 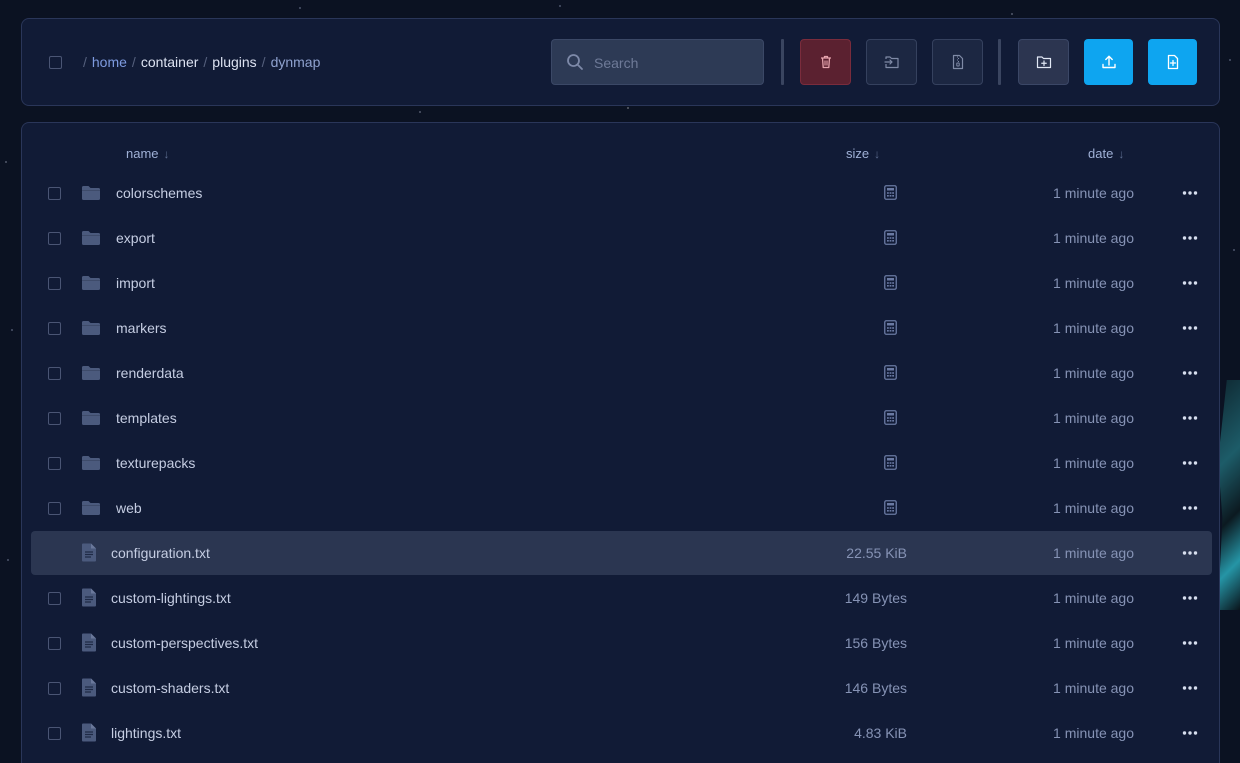 What do you see at coordinates (621, 688) in the screenshot?
I see `file-row: custom-shaders.txt 146 Bytes 1 minute ago` at bounding box center [621, 688].